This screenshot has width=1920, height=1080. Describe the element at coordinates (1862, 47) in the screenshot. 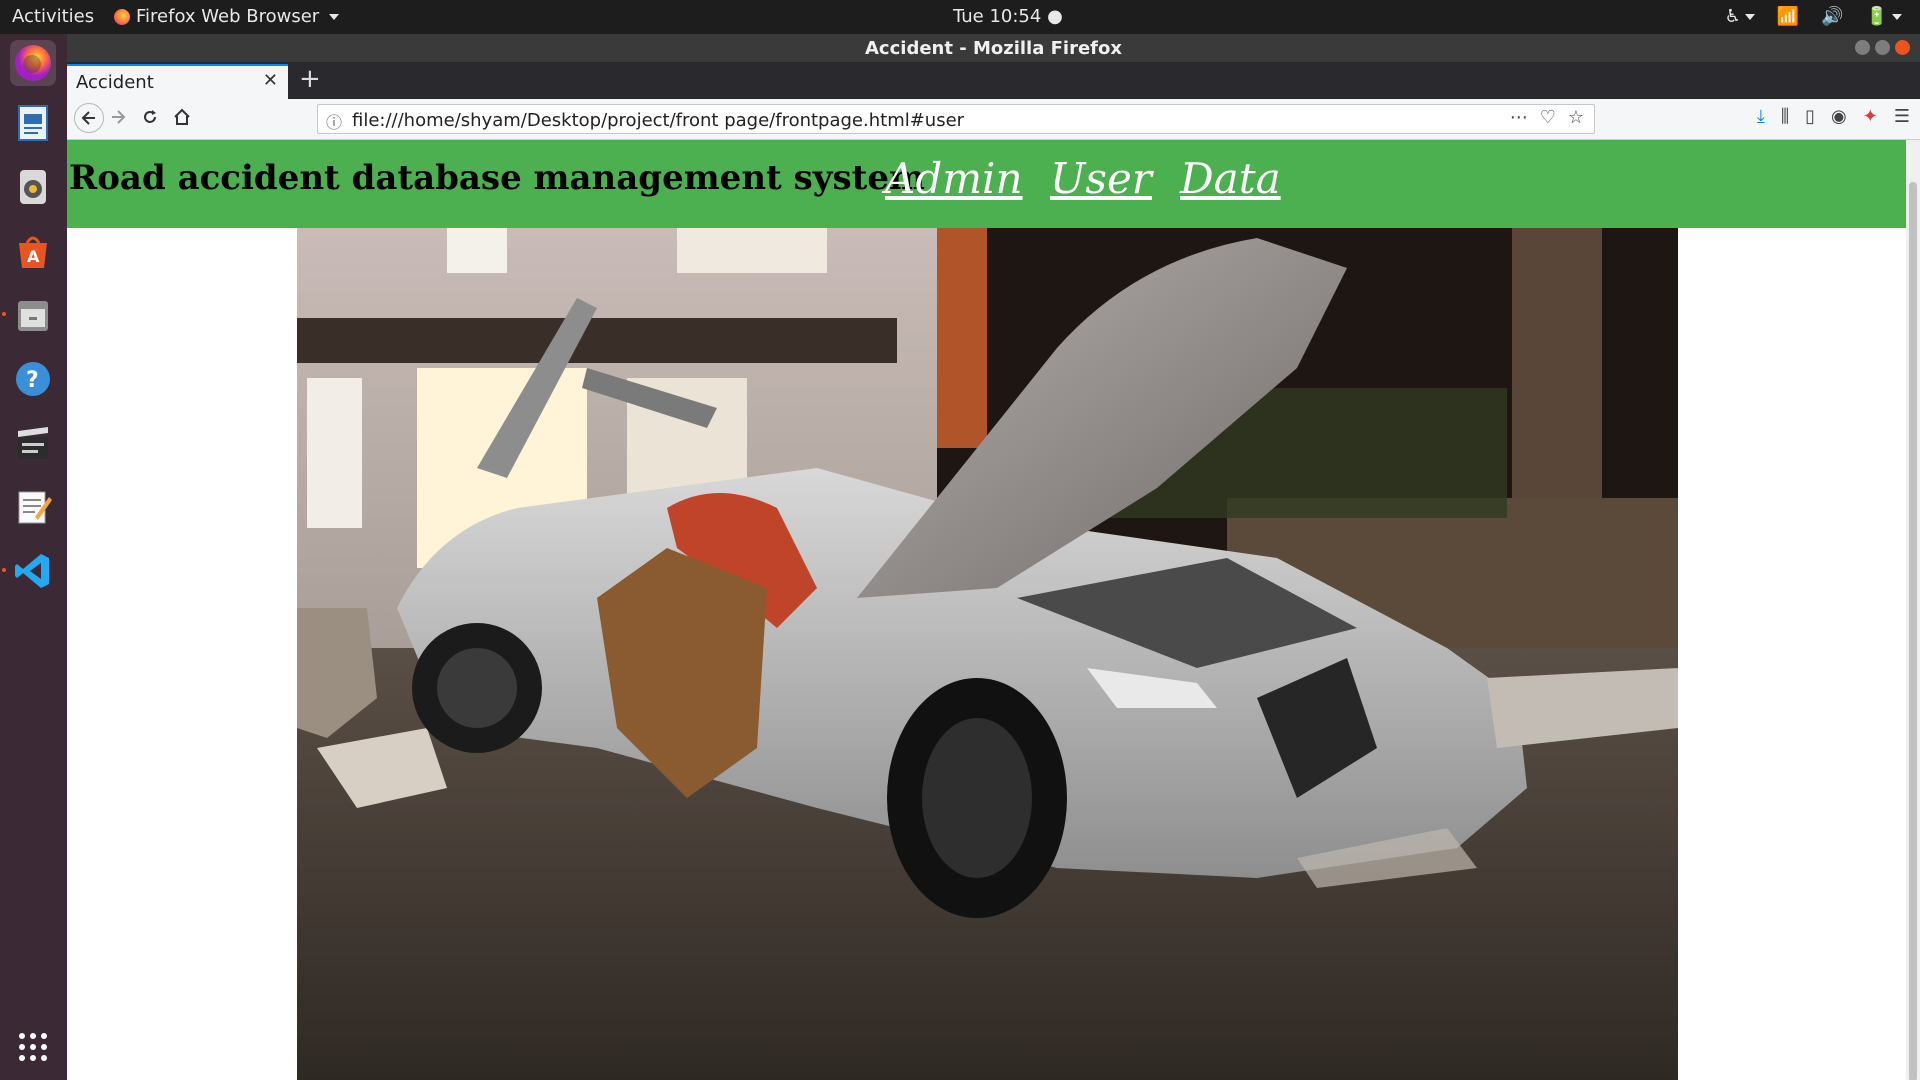

I see `minimize-button` at that location.